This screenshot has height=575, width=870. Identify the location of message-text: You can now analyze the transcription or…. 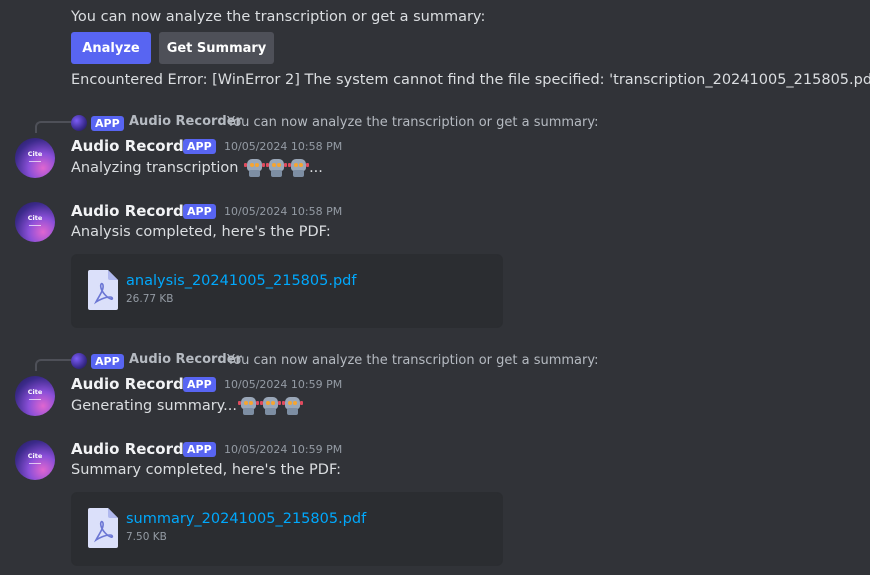
(278, 17).